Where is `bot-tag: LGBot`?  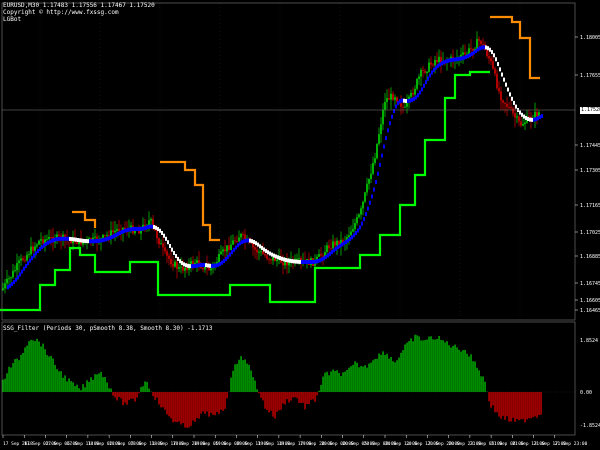
bot-tag: LGBot is located at coordinates (12, 19).